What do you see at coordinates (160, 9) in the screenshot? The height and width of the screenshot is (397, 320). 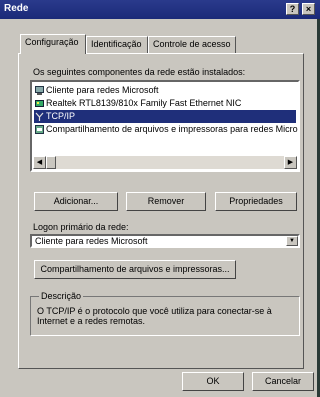 I see `title-bar: Rede ? ×` at bounding box center [160, 9].